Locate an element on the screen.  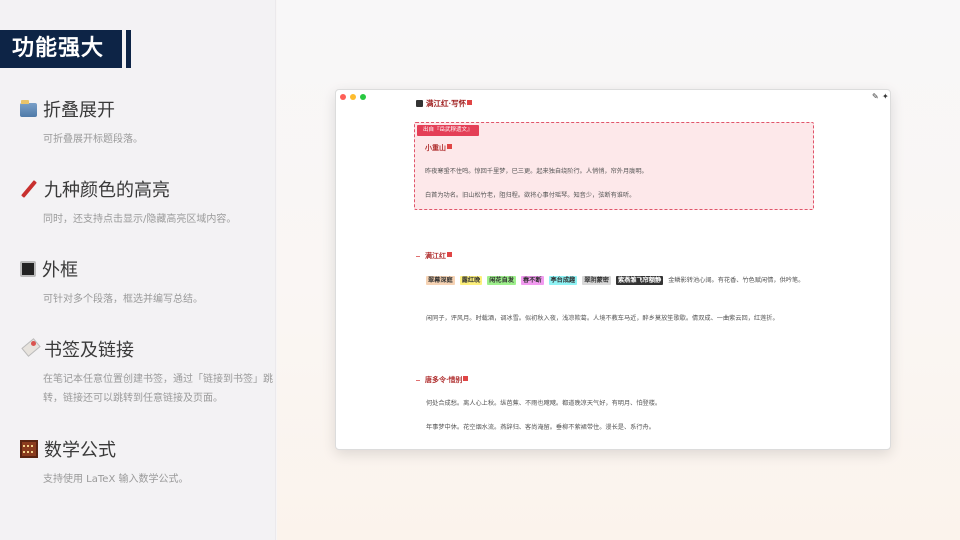
bookmark-icon is located at coordinates (29, 349).